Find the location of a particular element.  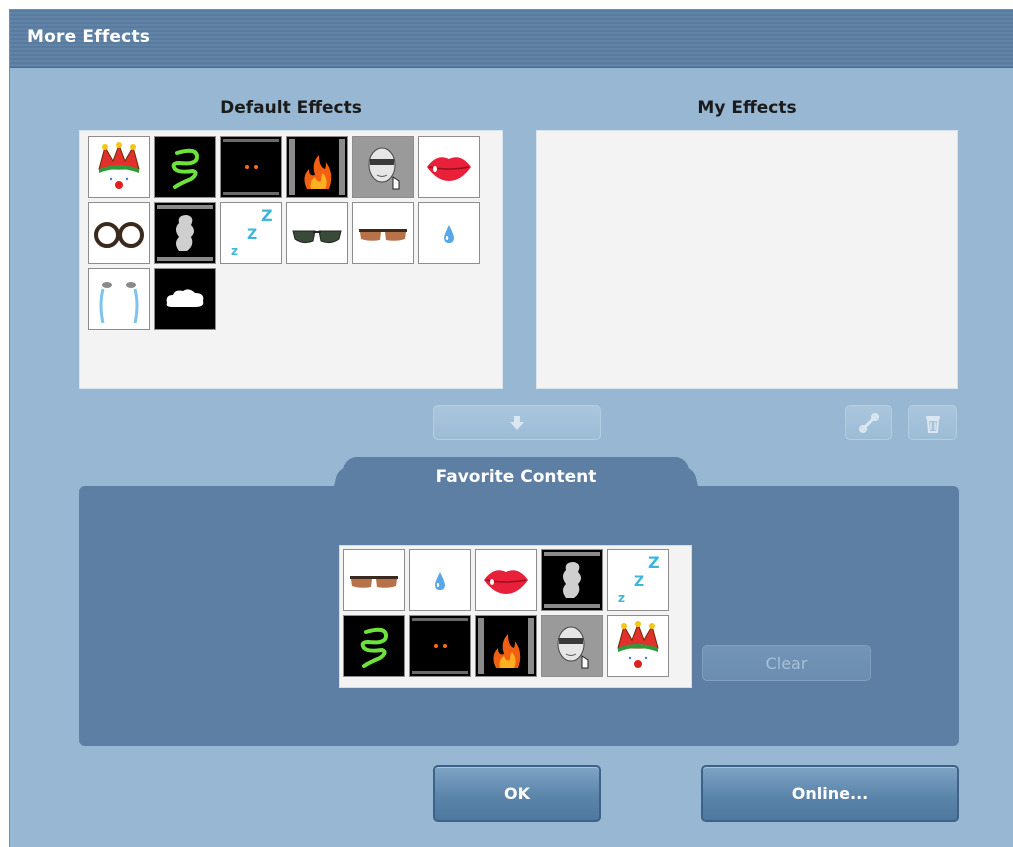

favorite-content-title: Favorite Content is located at coordinates (516, 477).